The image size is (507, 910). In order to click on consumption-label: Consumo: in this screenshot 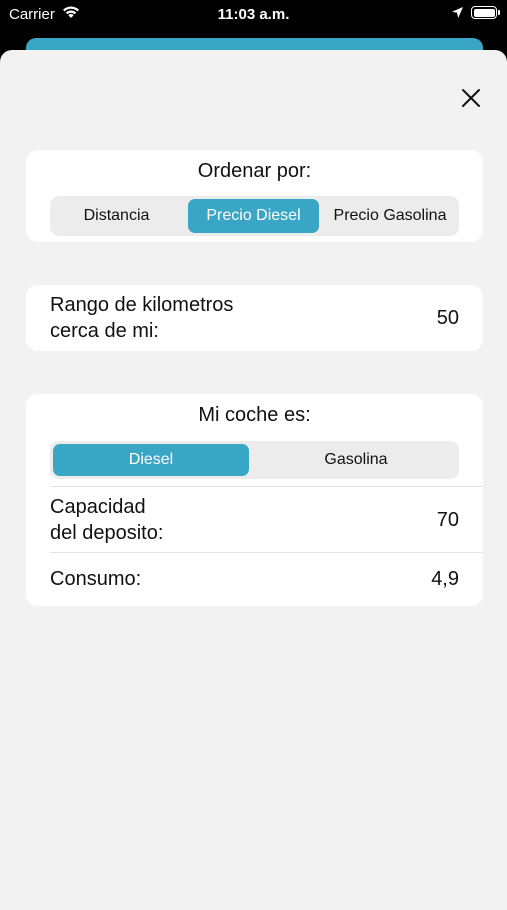, I will do `click(96, 579)`.